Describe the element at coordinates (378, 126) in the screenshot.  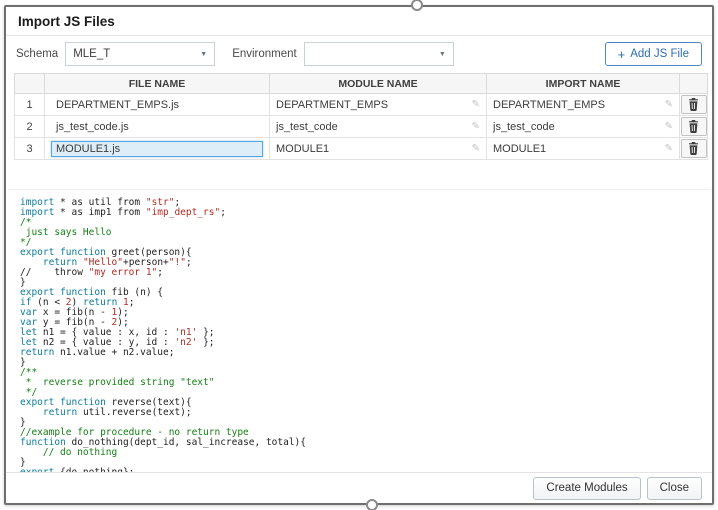
I see `module-name-cell: js_test_code ✎` at that location.